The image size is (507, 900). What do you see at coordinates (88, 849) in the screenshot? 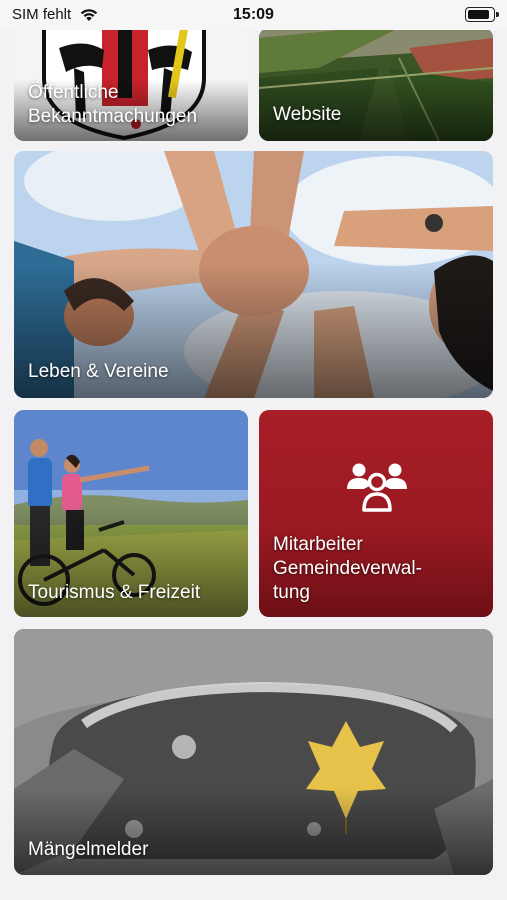
I see `tile-label: Mängelmelder` at bounding box center [88, 849].